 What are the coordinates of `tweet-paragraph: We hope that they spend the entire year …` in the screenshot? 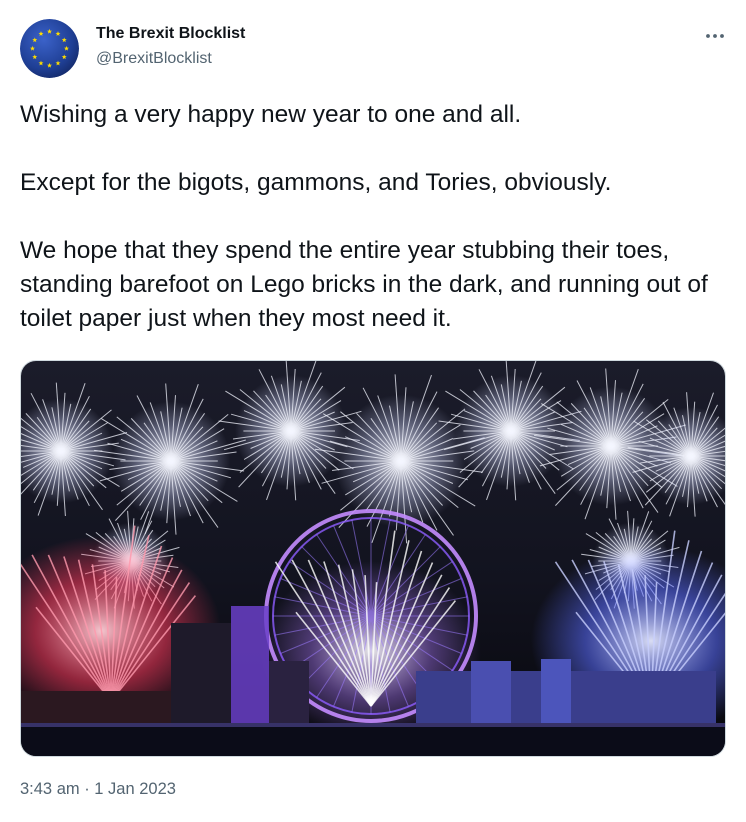 It's located at (364, 284).